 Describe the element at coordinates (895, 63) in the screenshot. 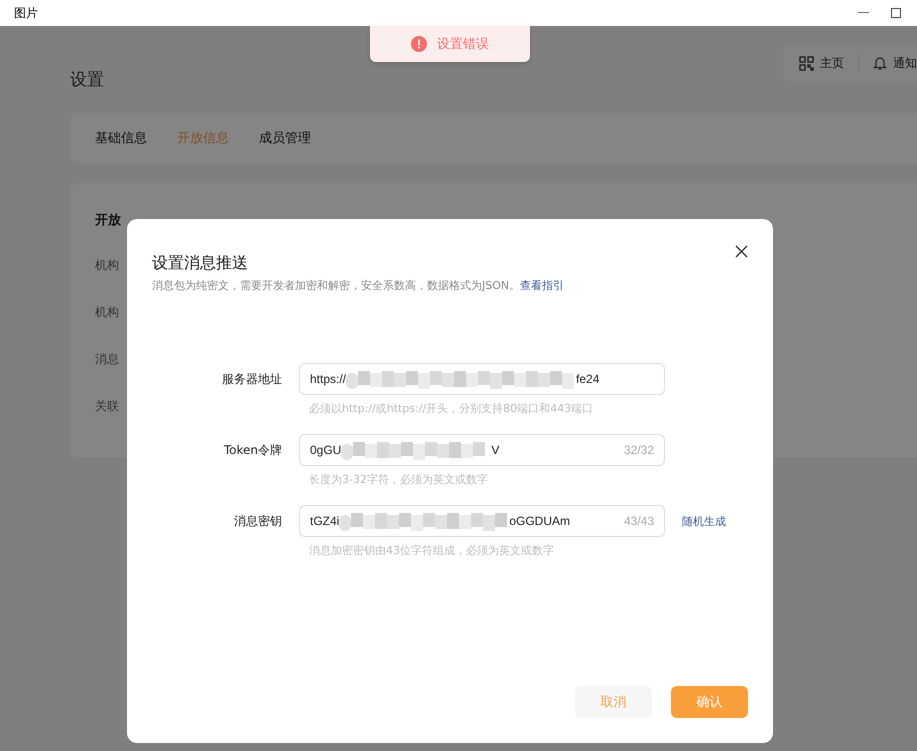

I see `header-action-button: 通知` at that location.